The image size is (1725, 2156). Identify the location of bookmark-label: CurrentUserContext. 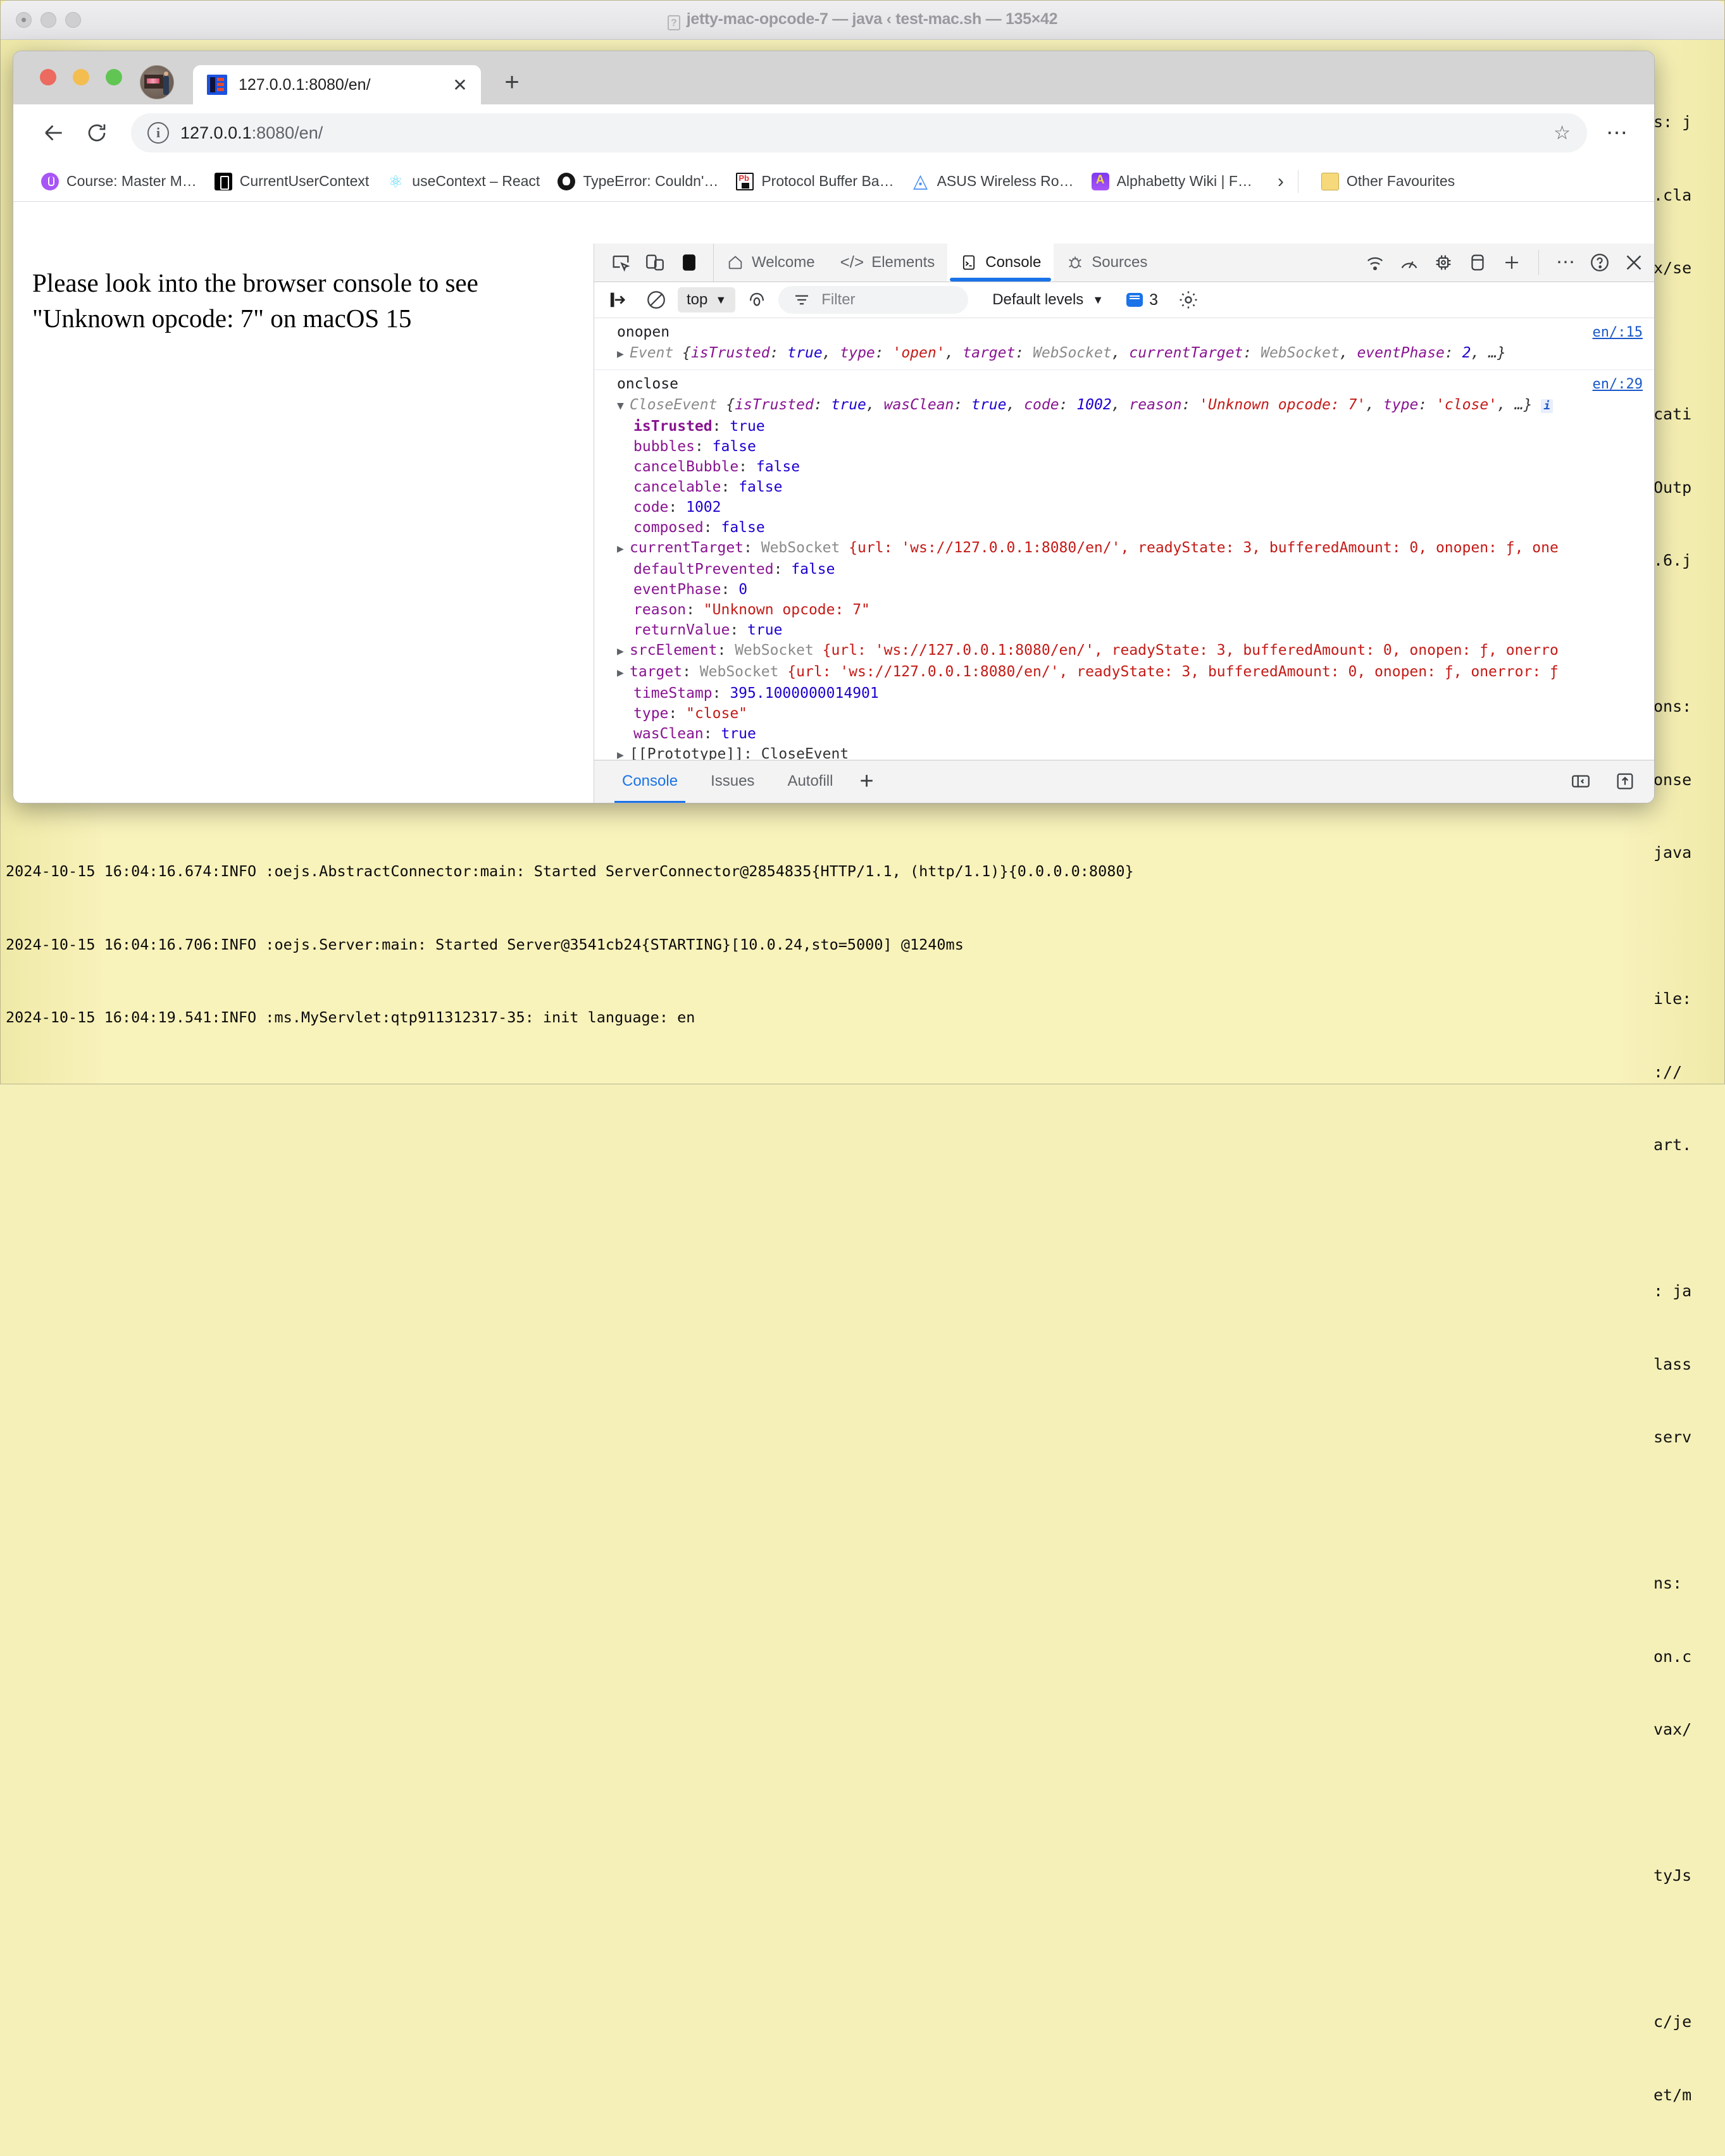
(304, 181).